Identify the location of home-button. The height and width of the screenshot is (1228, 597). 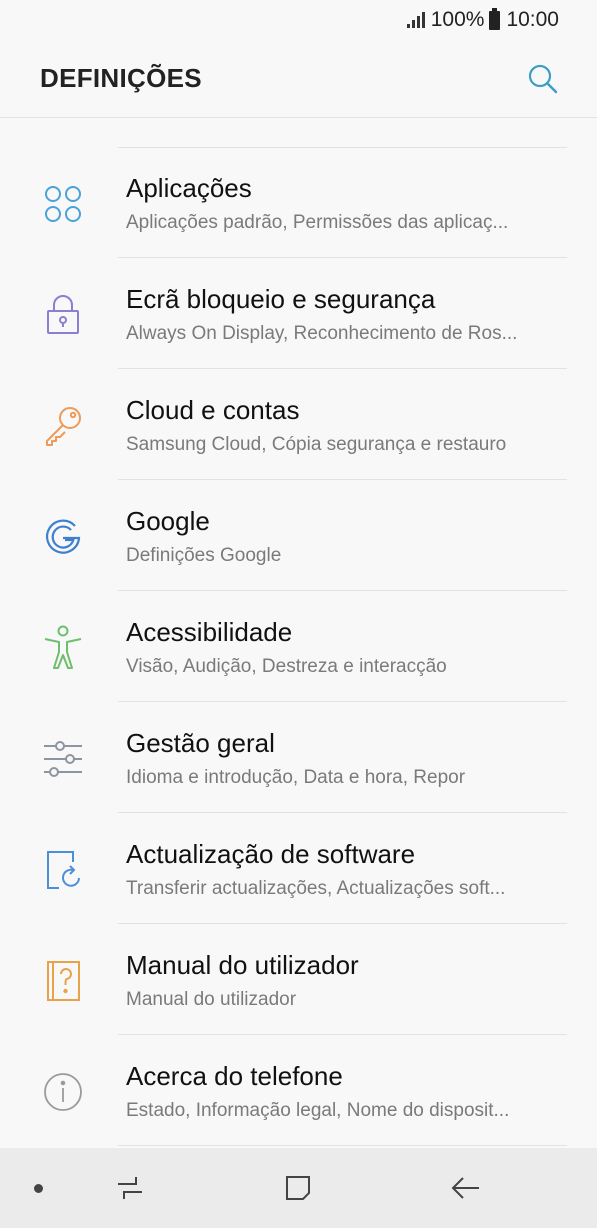
(298, 1188).